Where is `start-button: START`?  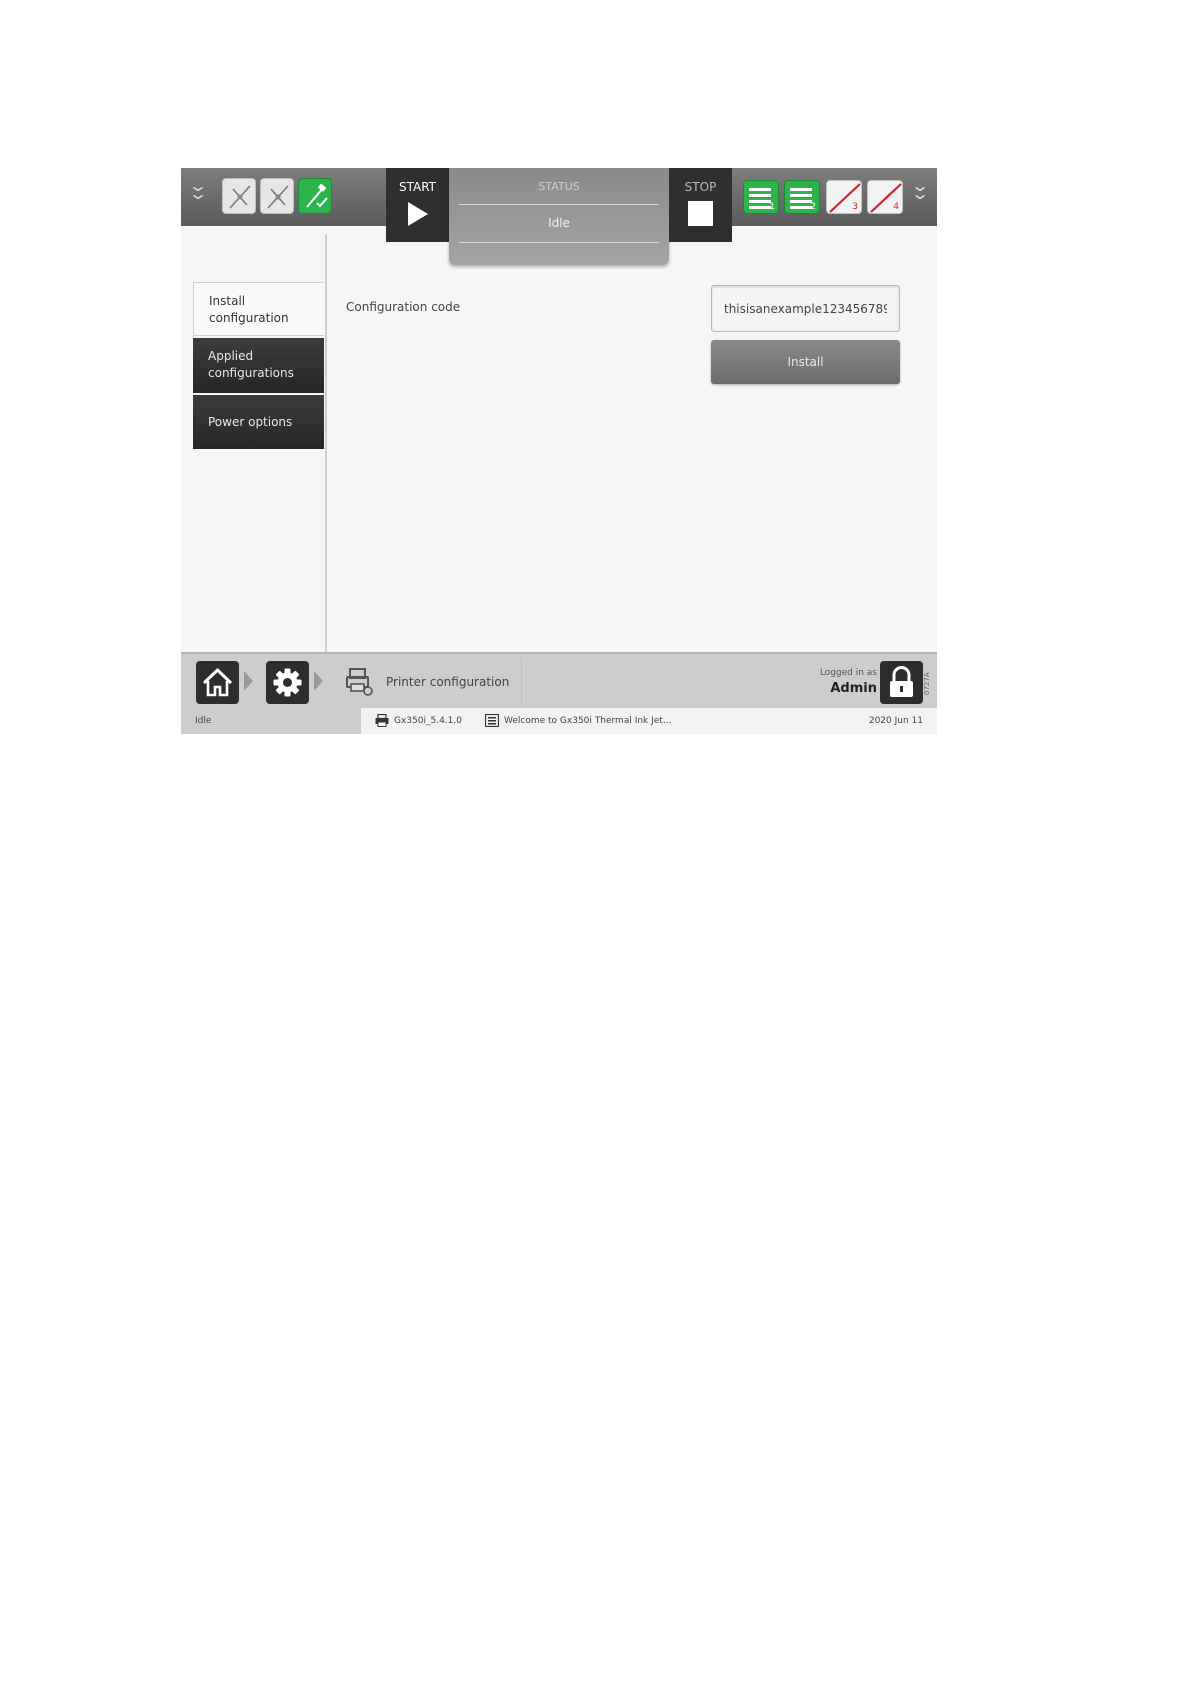 start-button: START is located at coordinates (417, 205).